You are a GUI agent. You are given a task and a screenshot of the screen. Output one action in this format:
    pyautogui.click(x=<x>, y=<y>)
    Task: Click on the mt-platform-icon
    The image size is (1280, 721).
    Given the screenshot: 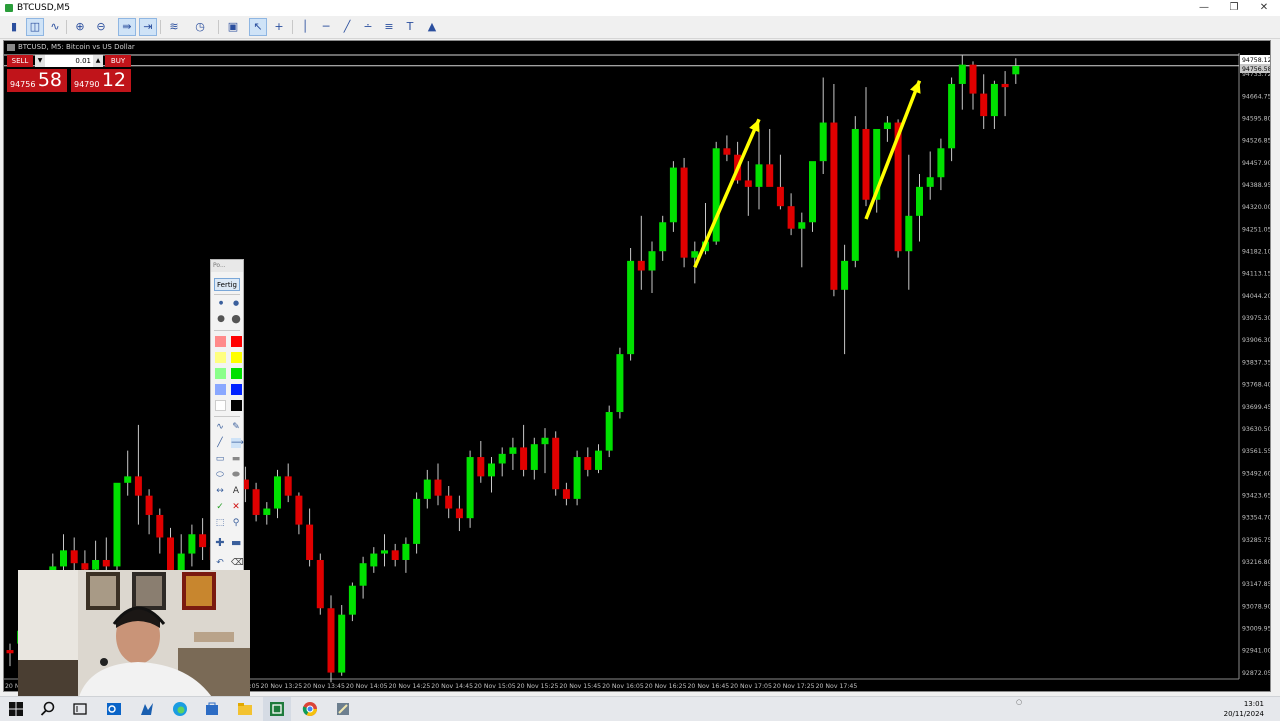 What is the action you would take?
    pyautogui.click(x=147, y=709)
    